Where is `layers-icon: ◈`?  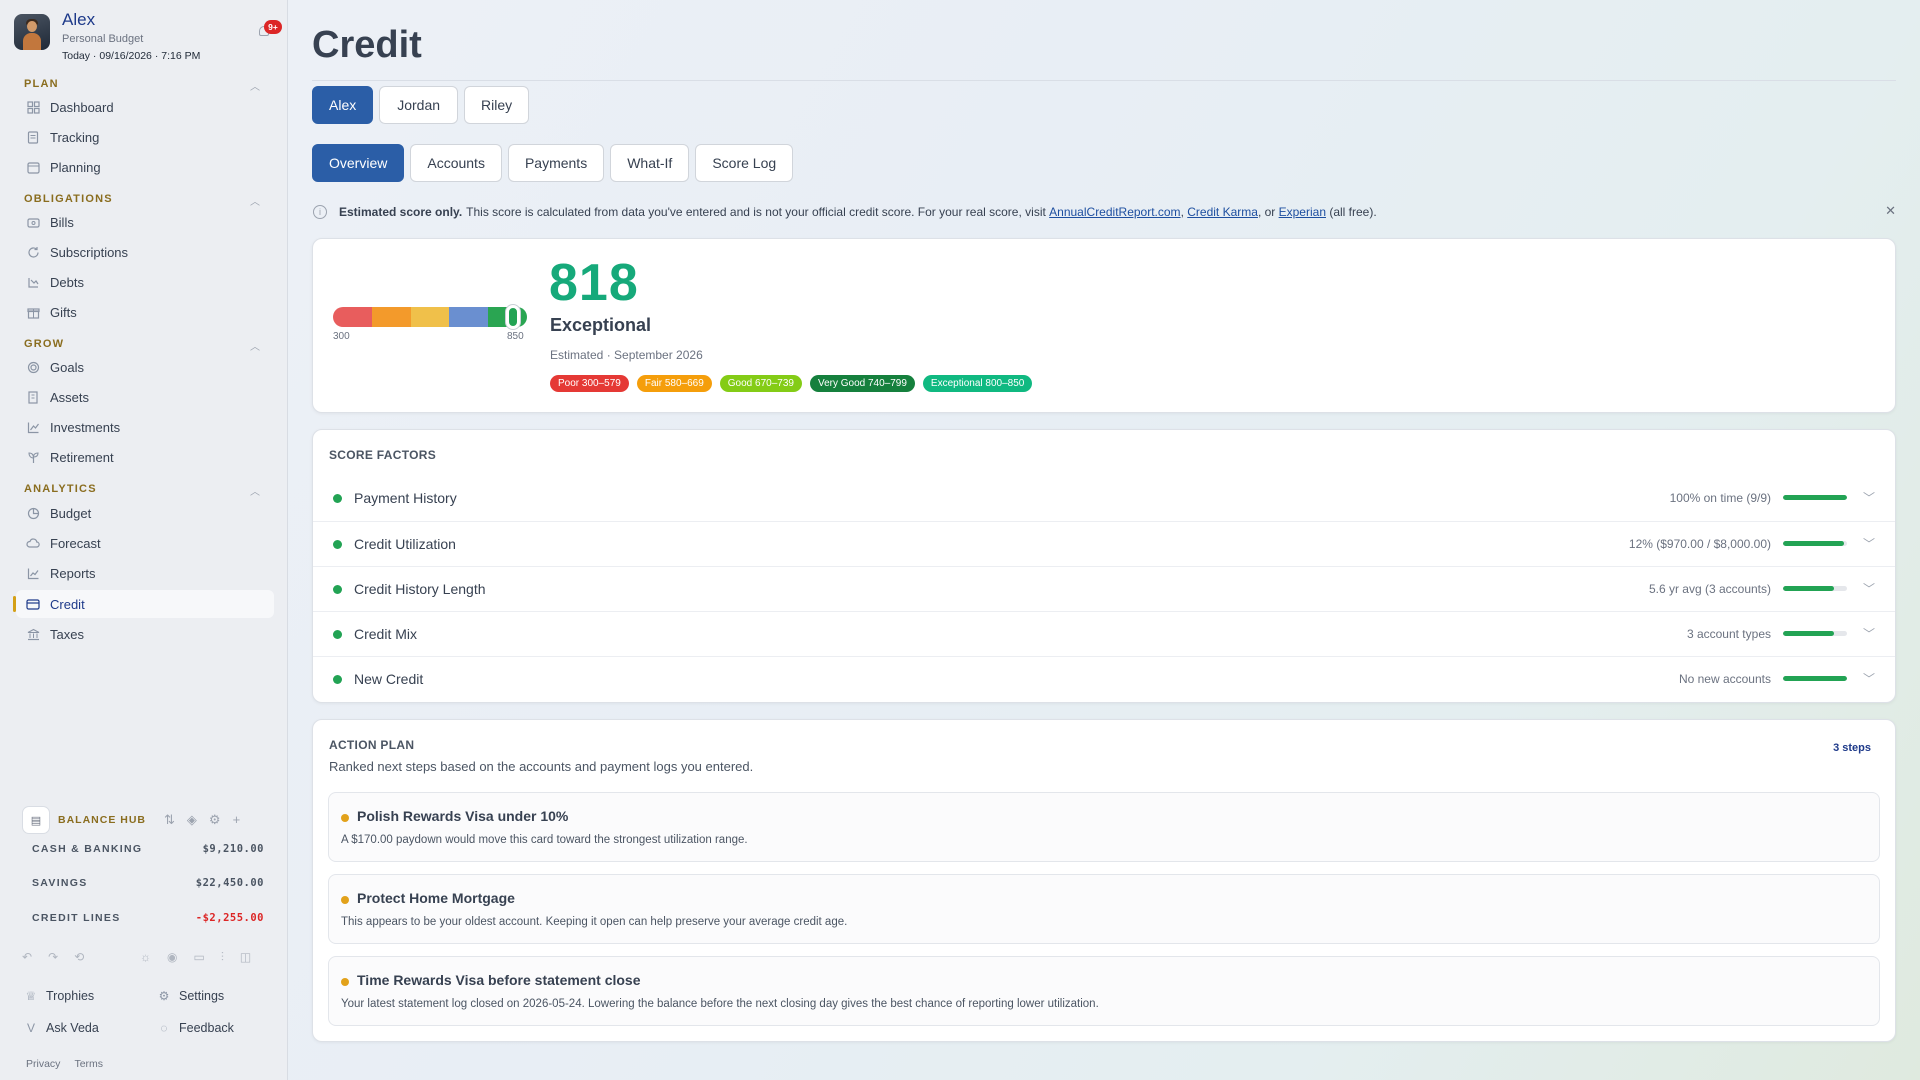
layers-icon: ◈ is located at coordinates (192, 820).